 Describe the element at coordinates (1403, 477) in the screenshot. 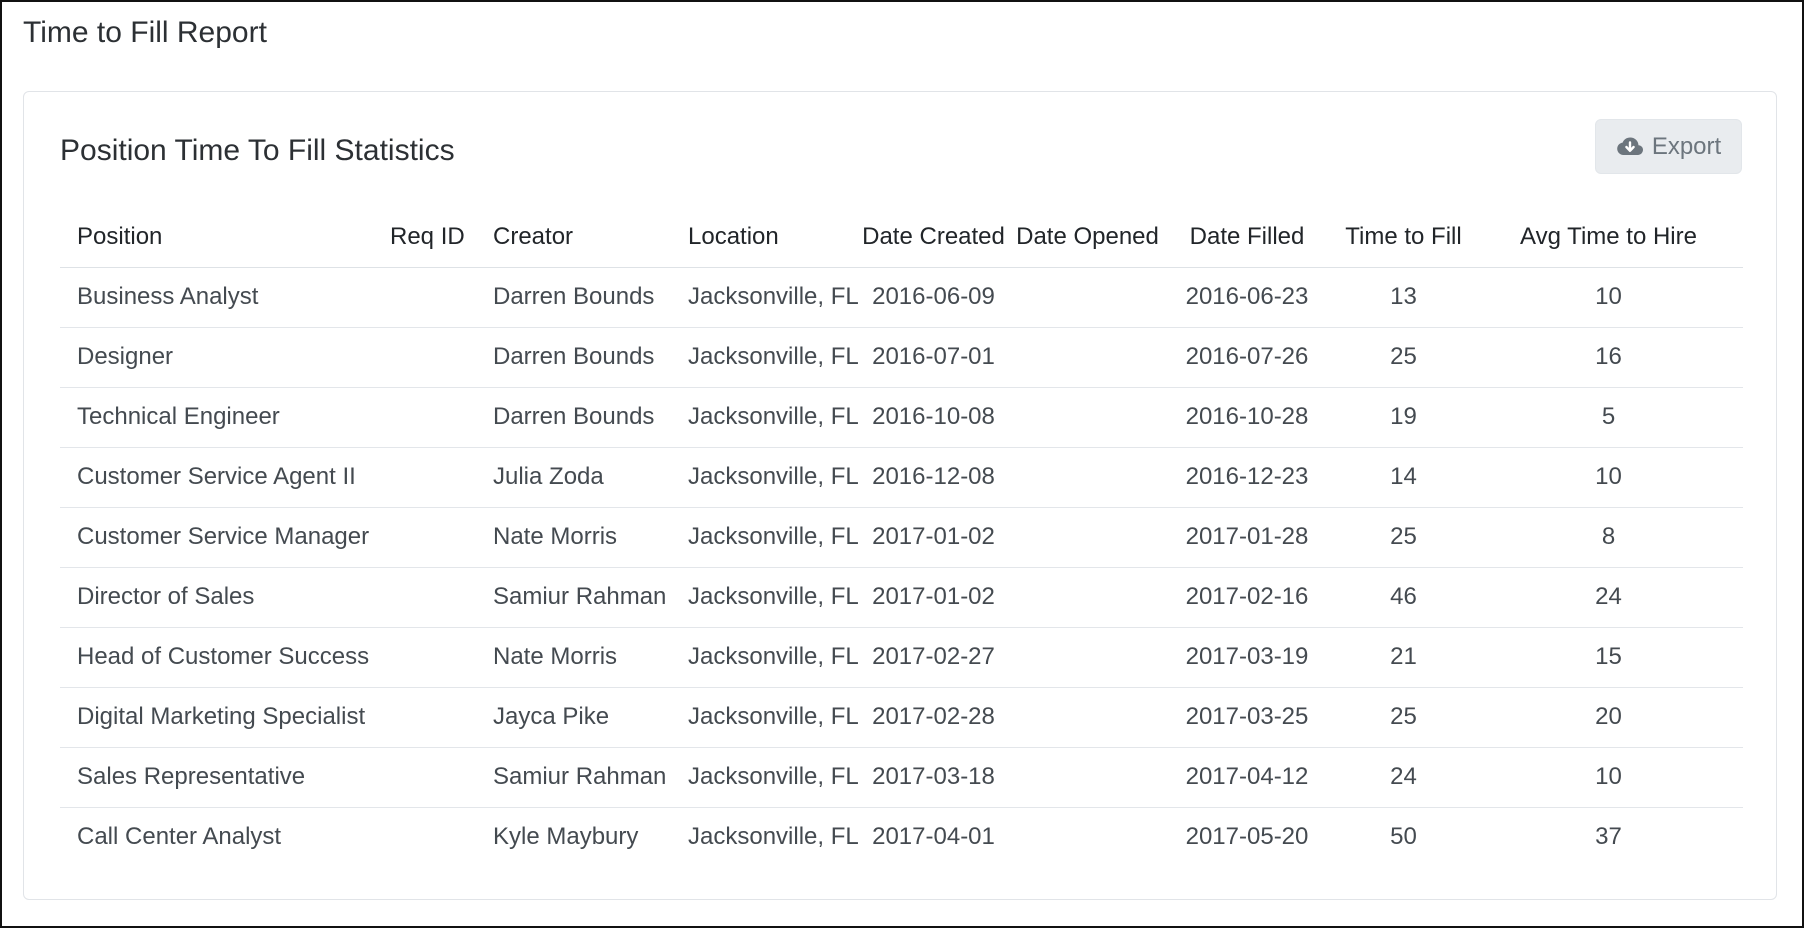

I see `cell-time-to-fill: 14` at that location.